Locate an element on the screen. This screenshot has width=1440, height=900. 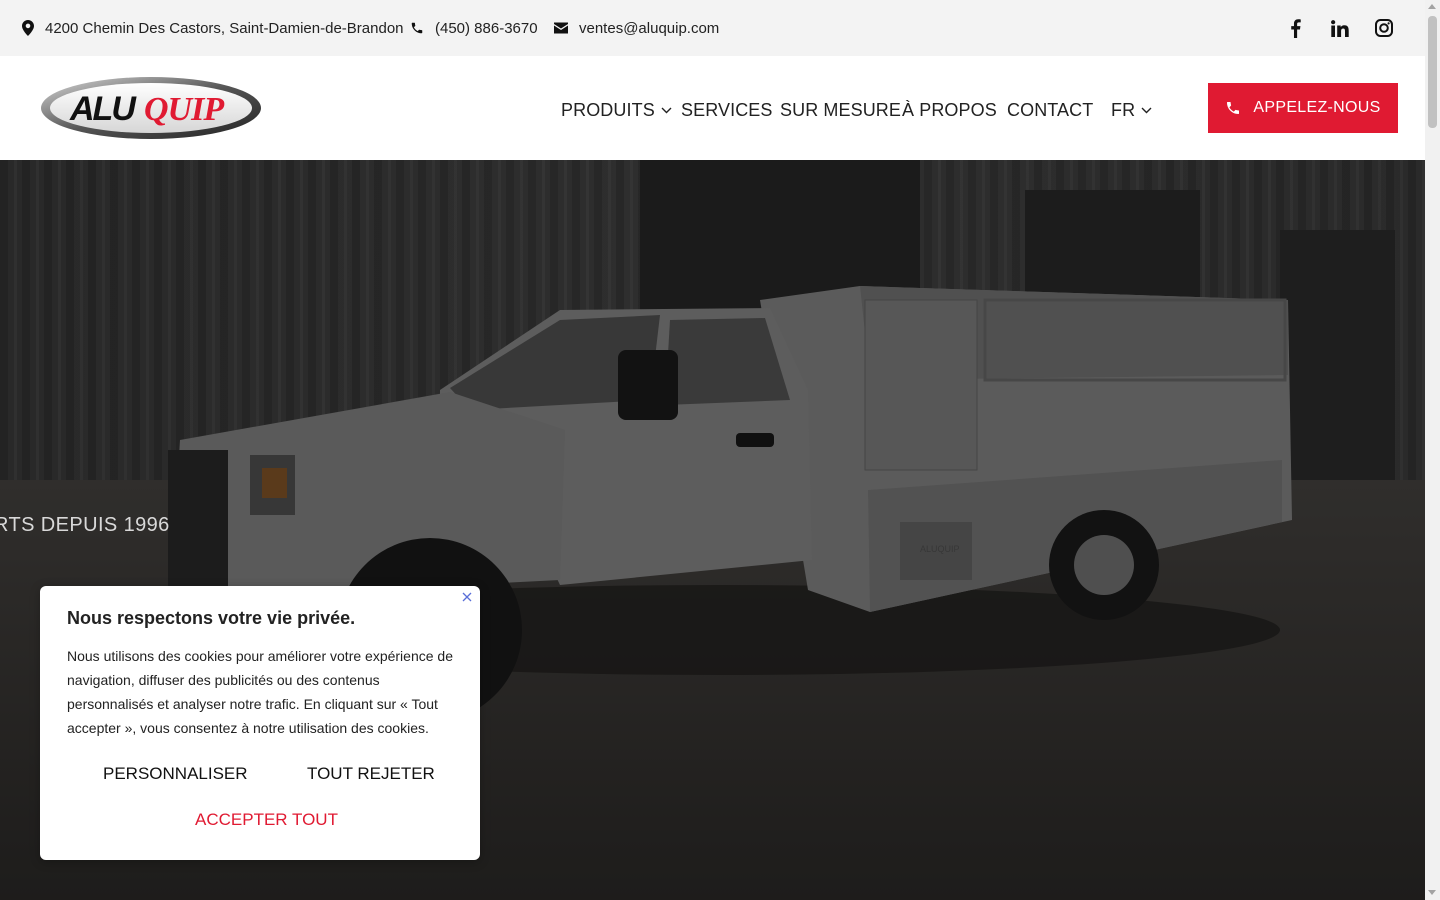
nav-produits-label: PRODUITS is located at coordinates (608, 110).